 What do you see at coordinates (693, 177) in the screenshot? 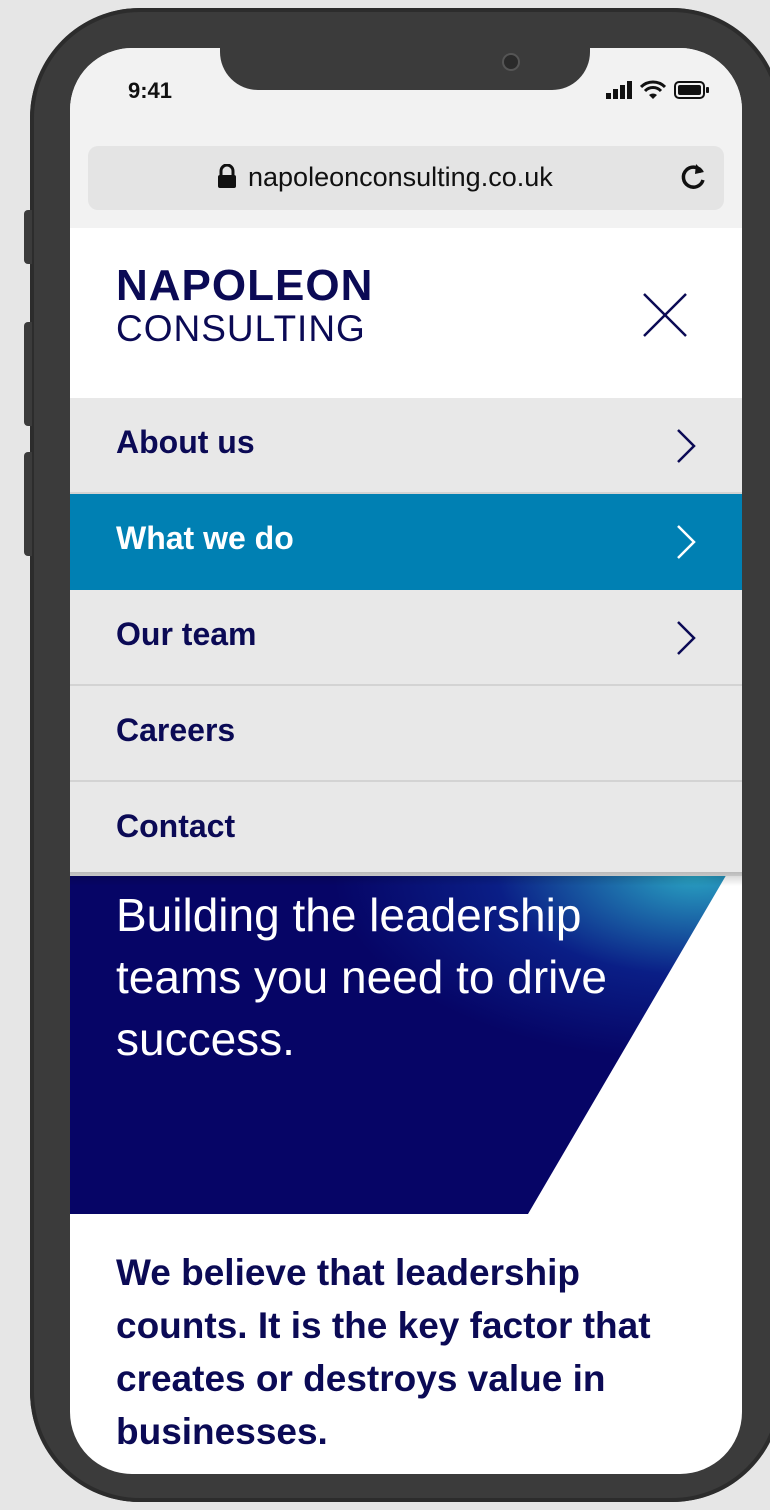
I see `reload-icon` at bounding box center [693, 177].